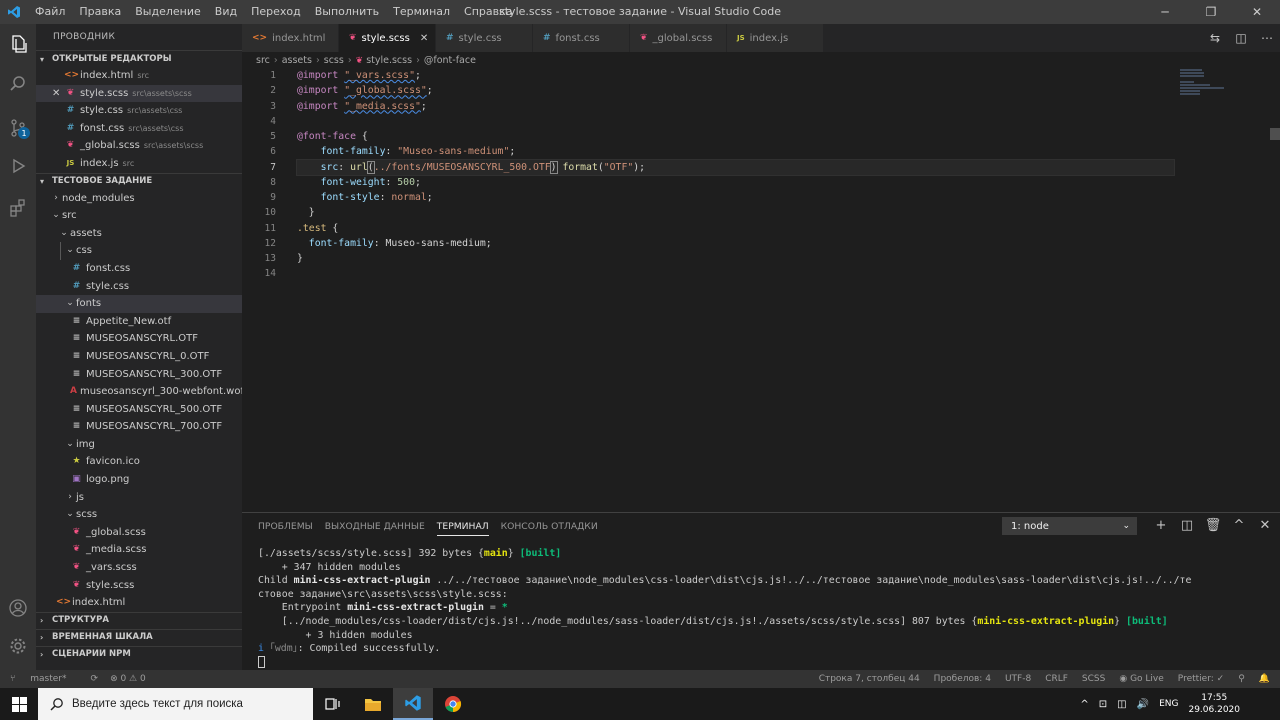 This screenshot has width=1280, height=720. What do you see at coordinates (18, 608) in the screenshot?
I see `account-icon` at bounding box center [18, 608].